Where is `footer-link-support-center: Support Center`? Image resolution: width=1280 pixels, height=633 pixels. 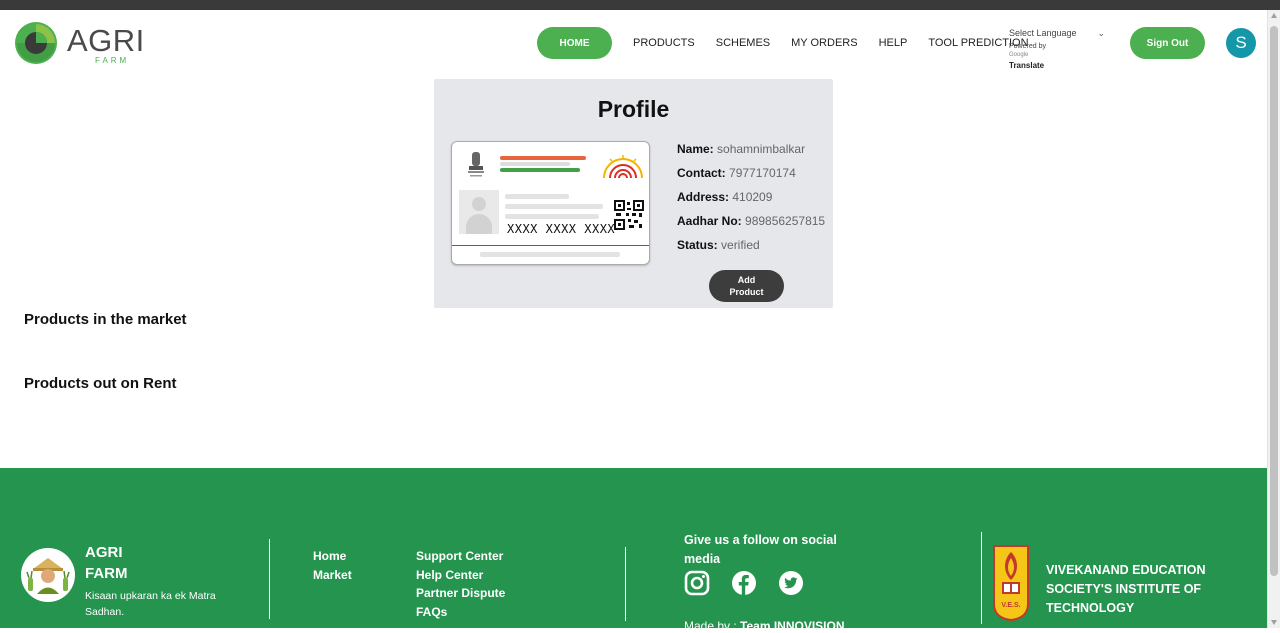
footer-link-support-center: Support Center is located at coordinates (460, 556).